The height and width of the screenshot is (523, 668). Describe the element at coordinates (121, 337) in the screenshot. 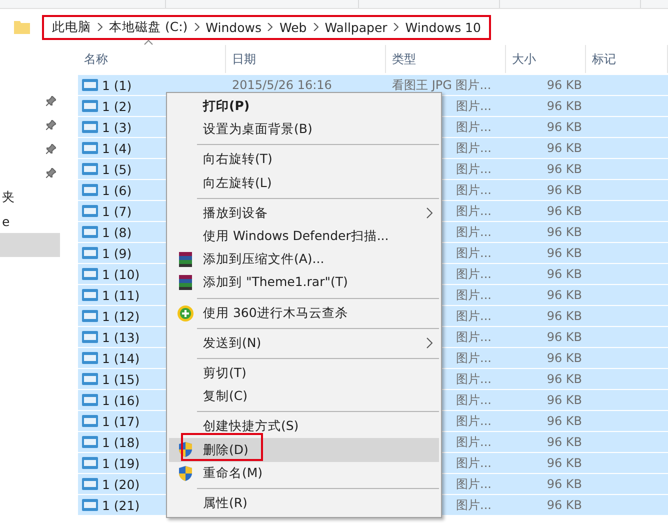

I see `file-name: 1 (13)` at that location.